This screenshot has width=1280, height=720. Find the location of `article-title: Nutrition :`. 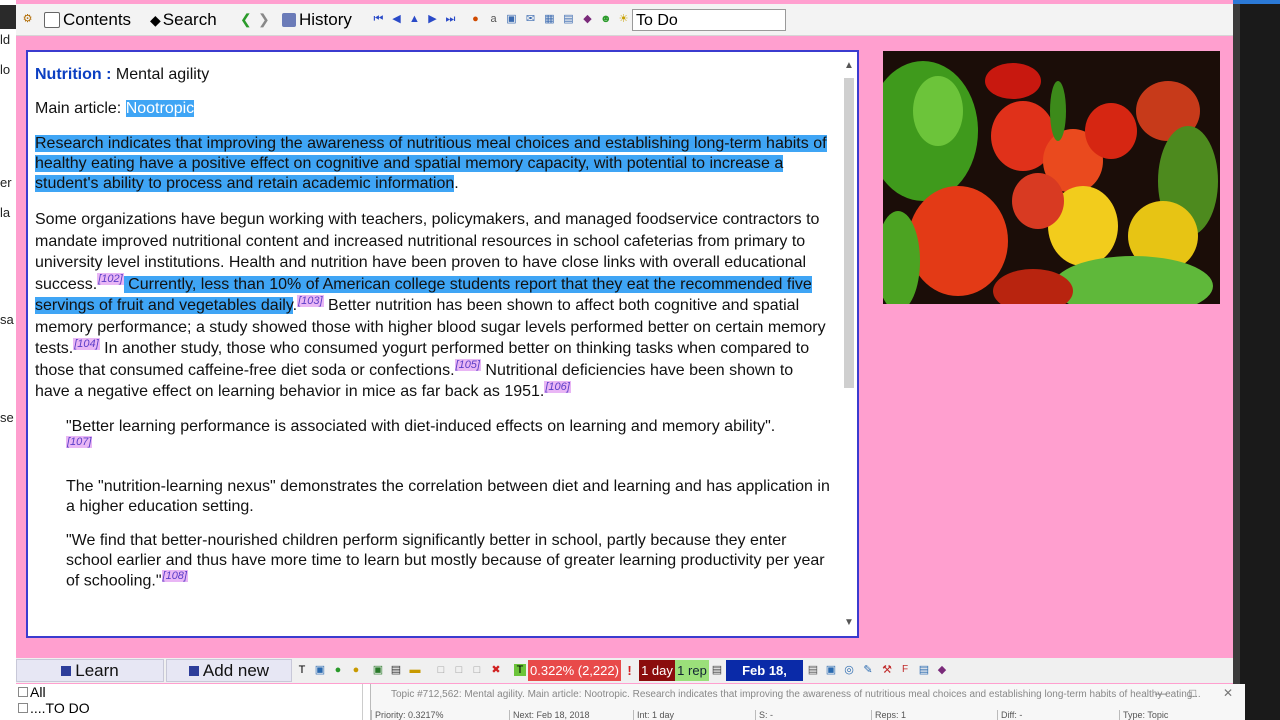

article-title: Nutrition : is located at coordinates (73, 74).